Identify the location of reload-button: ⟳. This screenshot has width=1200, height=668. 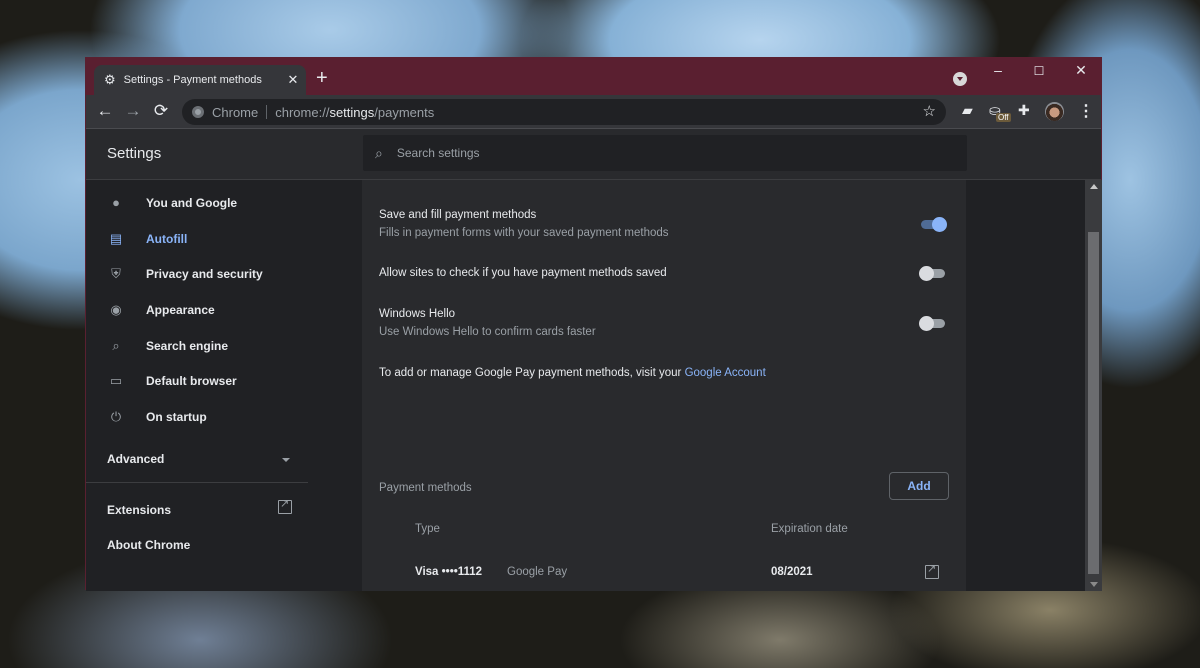
(161, 111).